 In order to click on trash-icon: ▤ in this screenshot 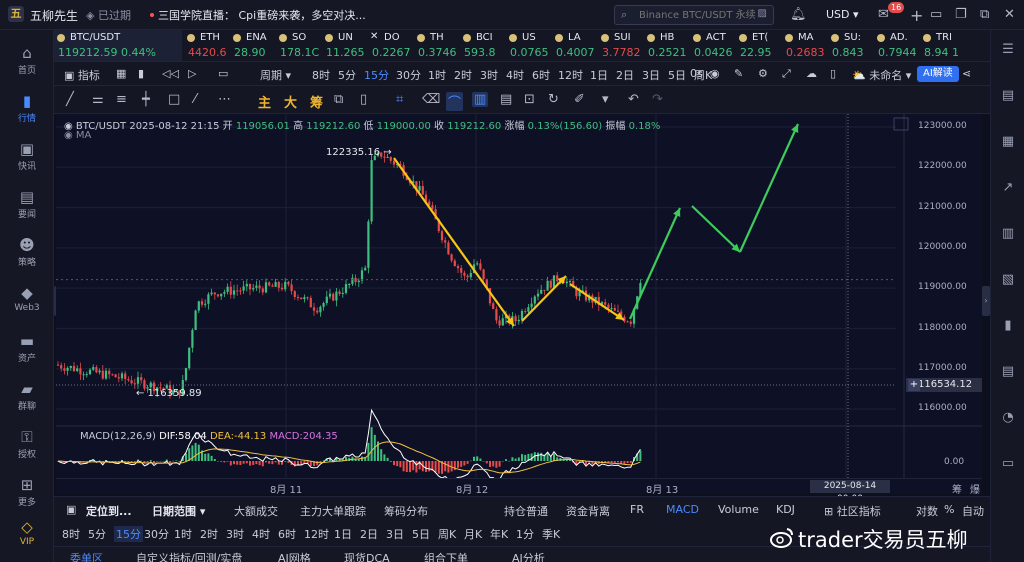, I will do `click(506, 99)`.